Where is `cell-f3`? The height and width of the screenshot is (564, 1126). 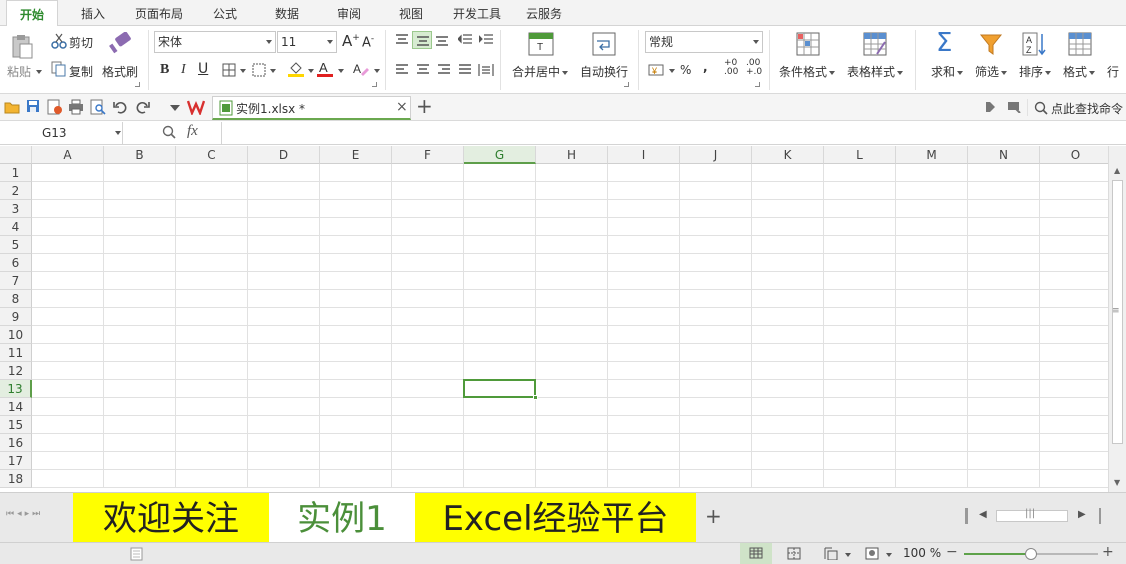 cell-f3 is located at coordinates (428, 209).